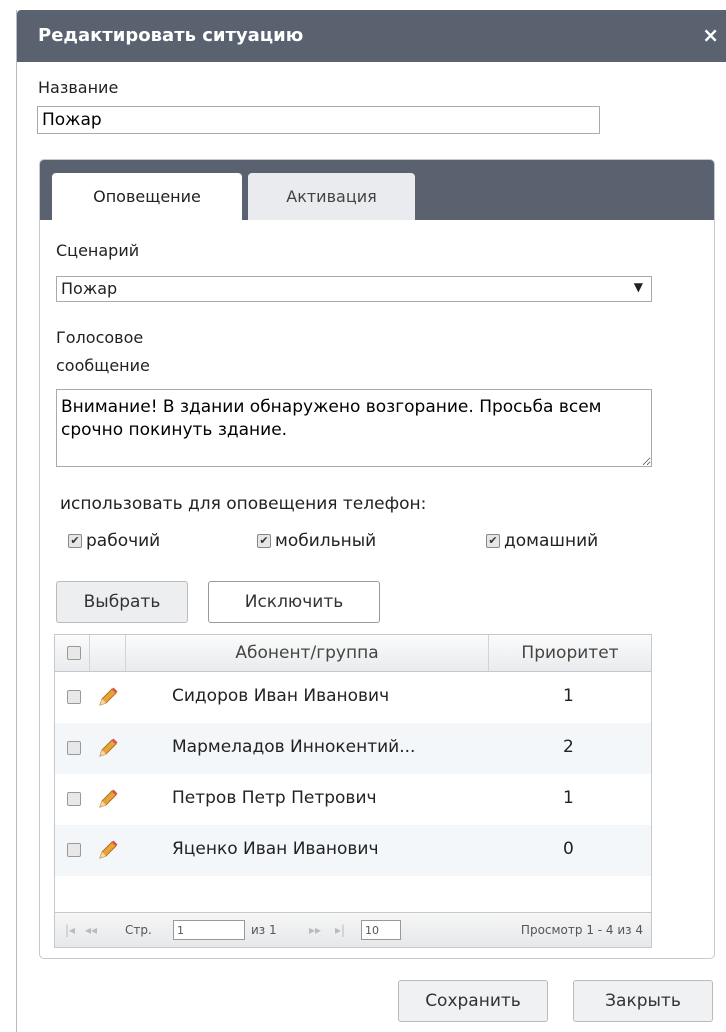 The image size is (726, 1032). I want to click on scenario-select: Пожар ▼, so click(354, 289).